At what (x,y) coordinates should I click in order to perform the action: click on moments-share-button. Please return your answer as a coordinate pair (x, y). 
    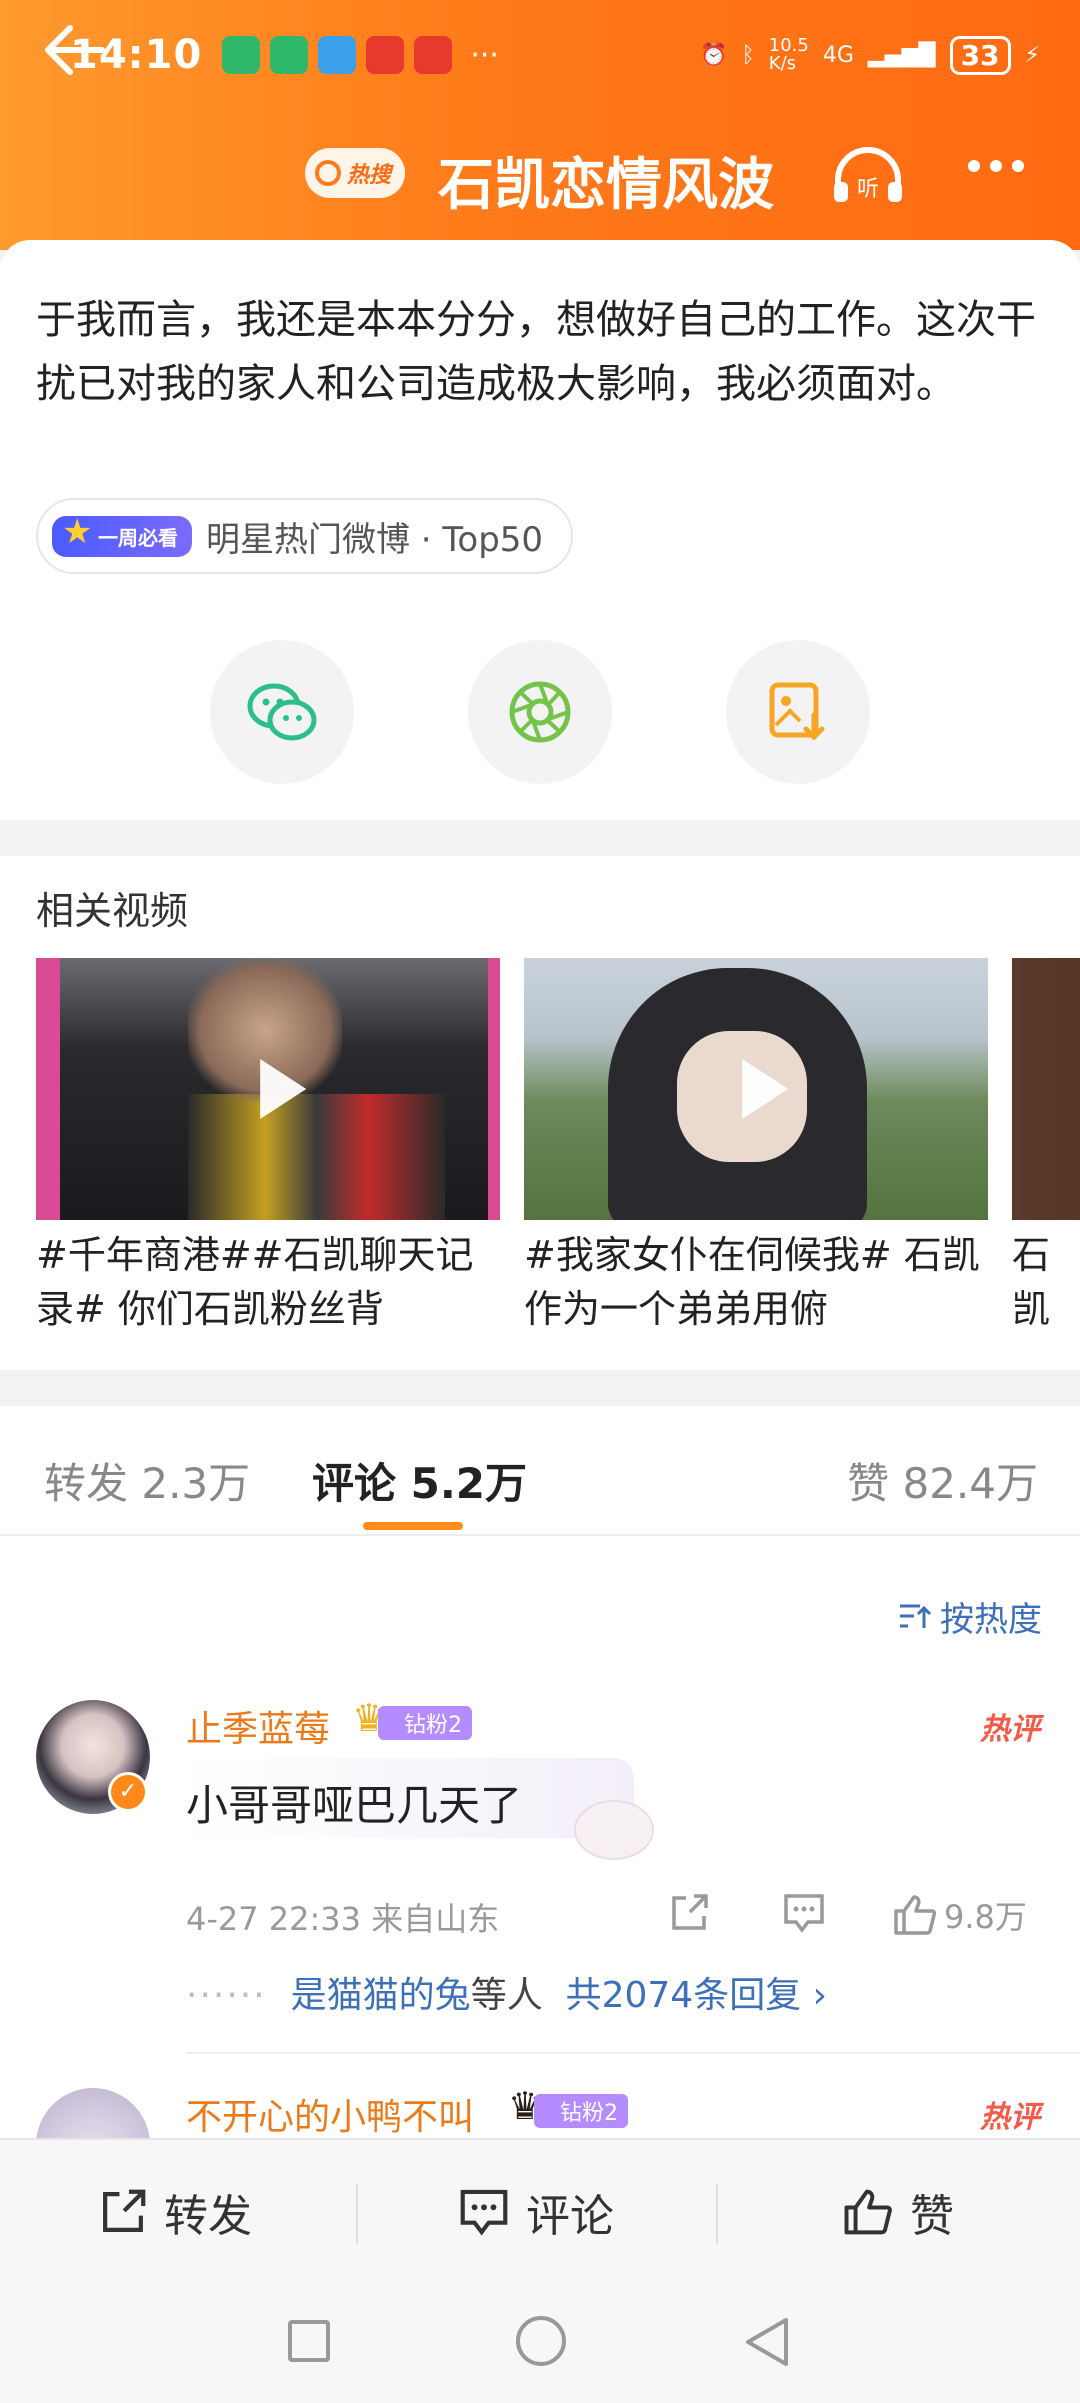
    Looking at the image, I should click on (540, 712).